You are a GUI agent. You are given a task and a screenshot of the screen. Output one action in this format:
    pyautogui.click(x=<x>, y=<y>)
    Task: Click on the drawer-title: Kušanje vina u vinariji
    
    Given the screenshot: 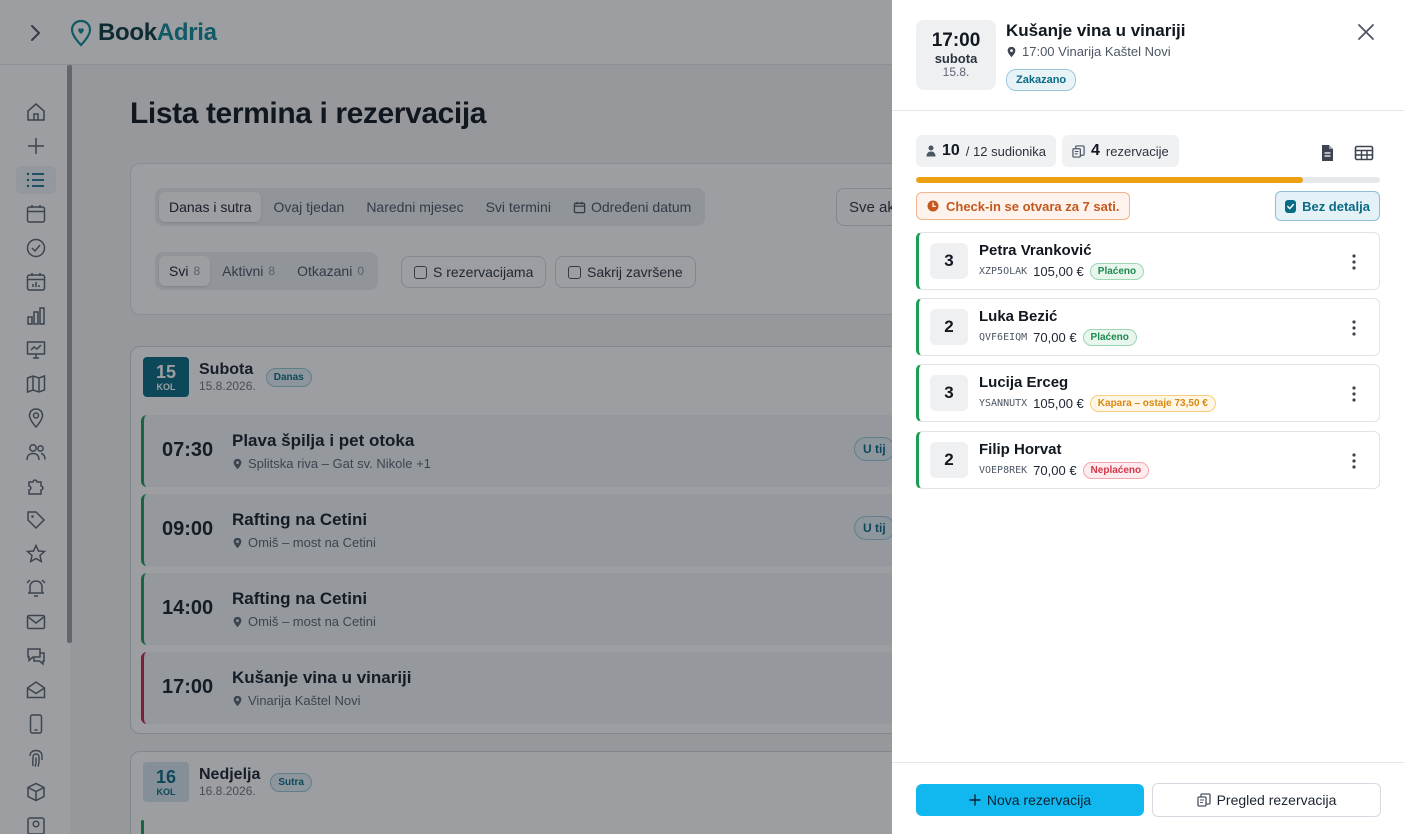 What is the action you would take?
    pyautogui.click(x=1096, y=30)
    